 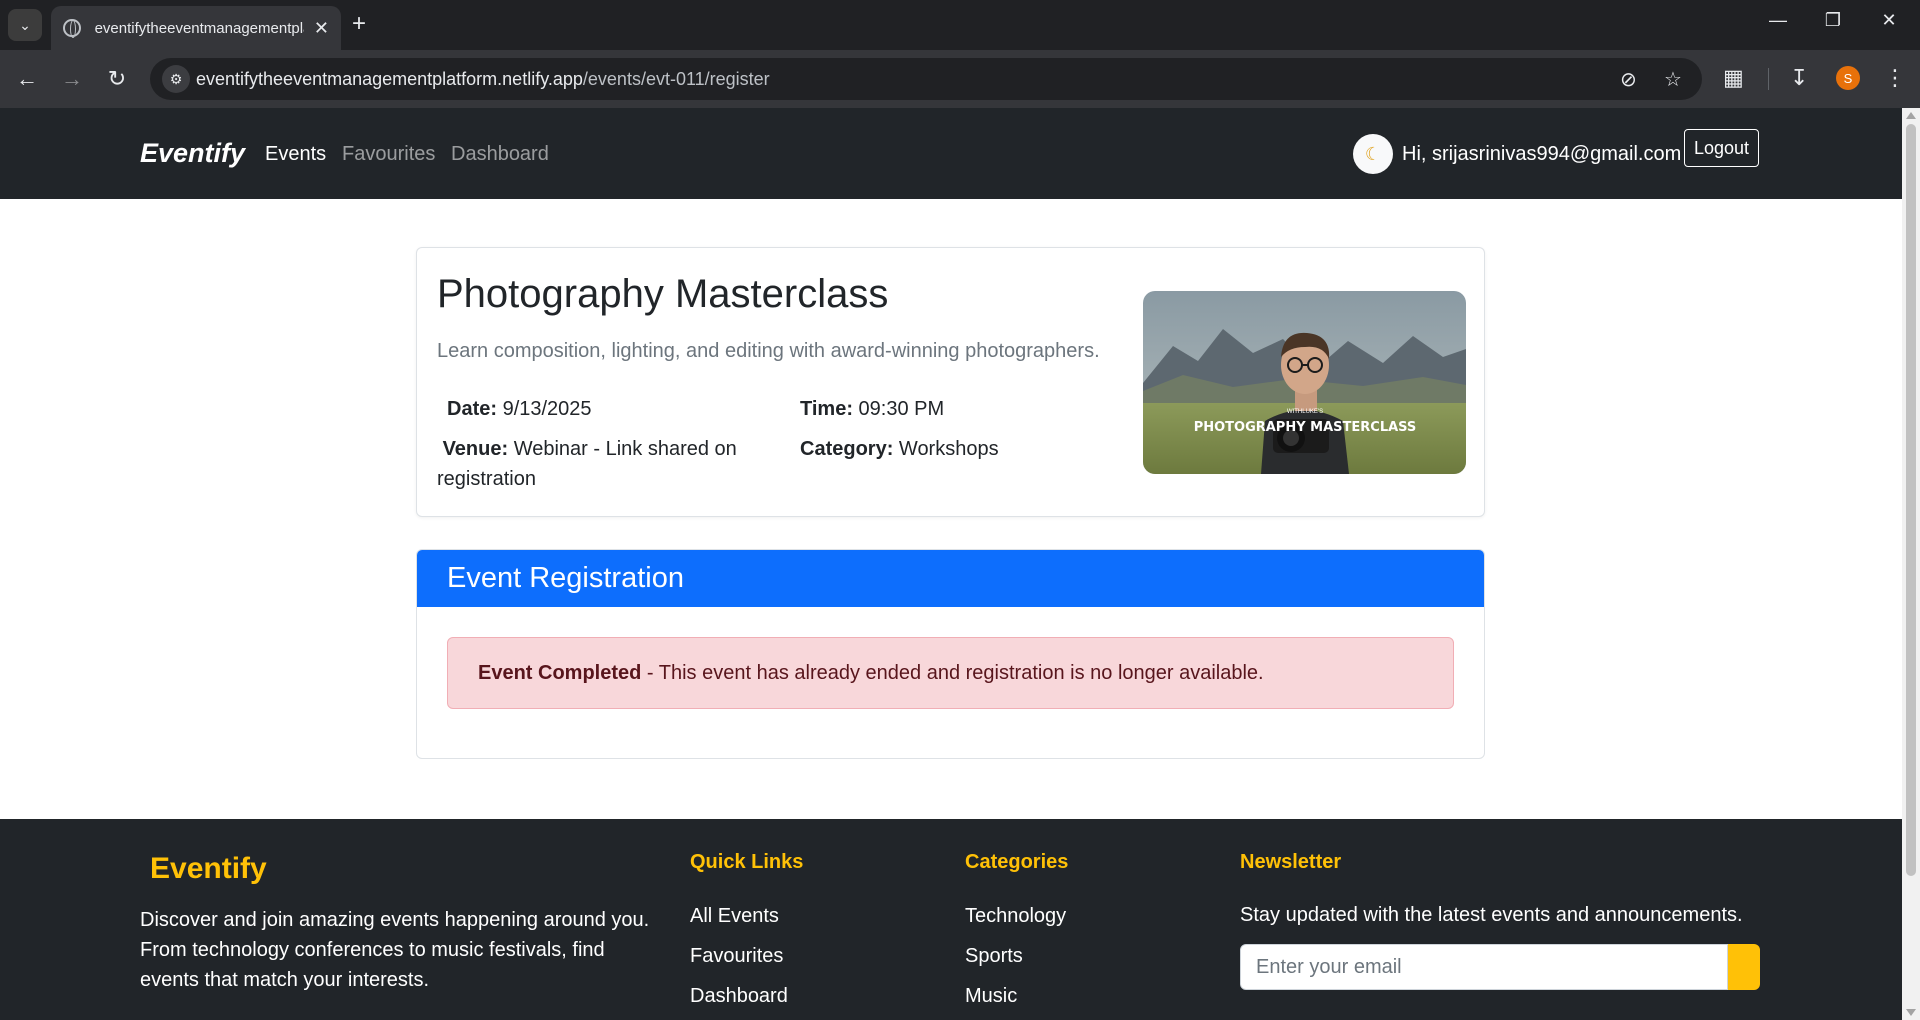 What do you see at coordinates (199, 28) in the screenshot?
I see `tab-title: eventifytheeventmanagementplatform` at bounding box center [199, 28].